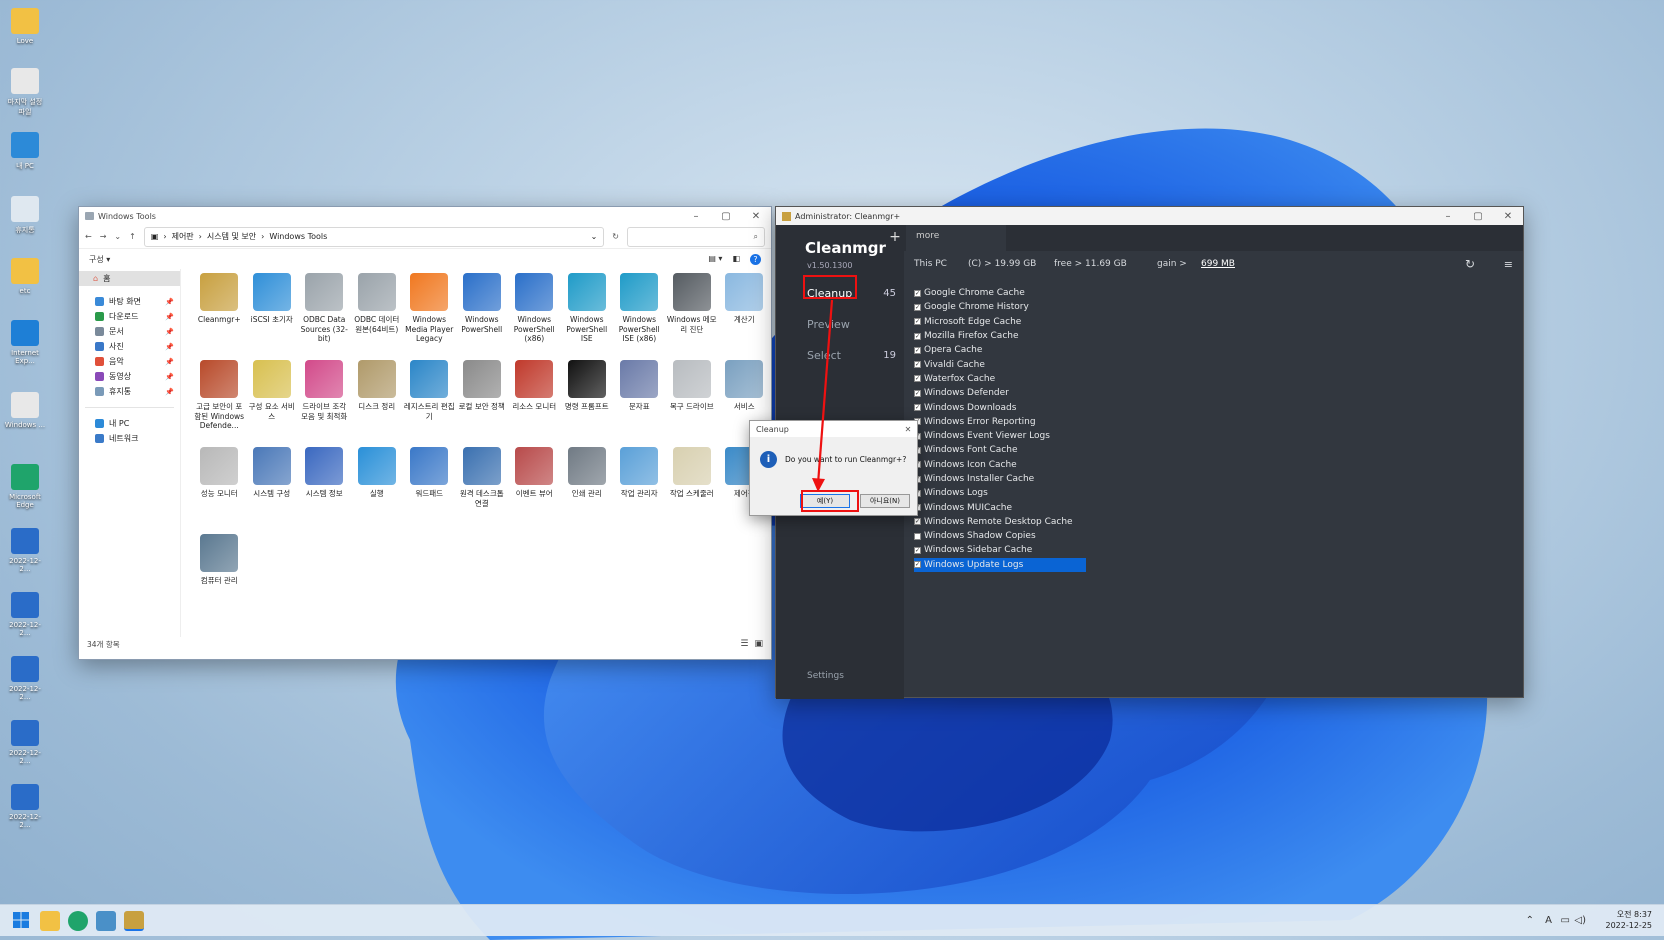  What do you see at coordinates (1530, 920) in the screenshot?
I see `chevron-up-icon: ⌃` at bounding box center [1530, 920].